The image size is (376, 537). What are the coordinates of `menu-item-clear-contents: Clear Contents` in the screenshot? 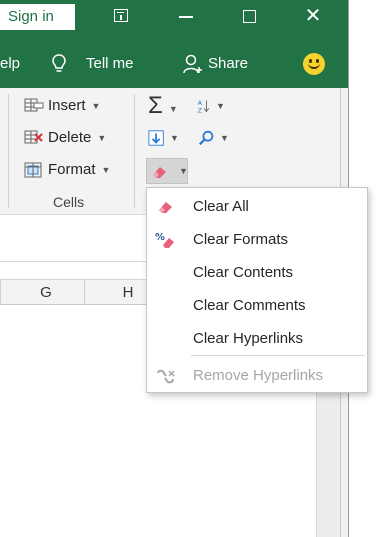 It's located at (257, 272).